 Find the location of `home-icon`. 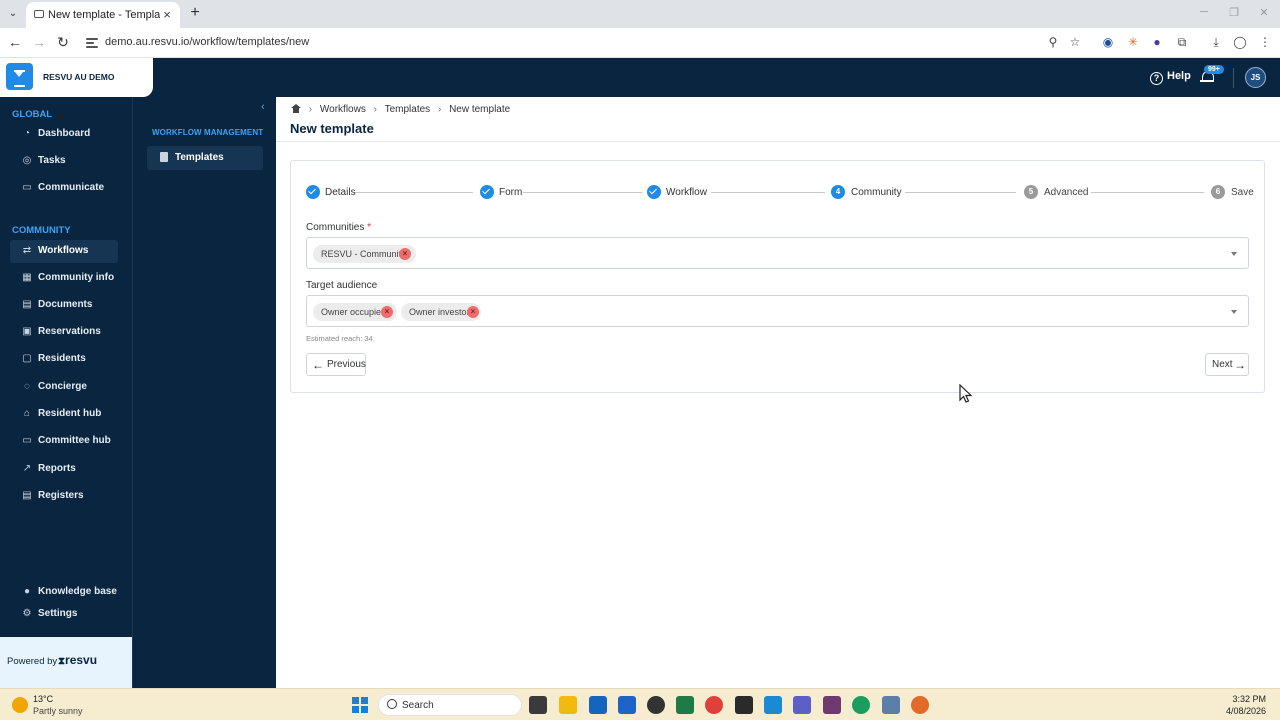

home-icon is located at coordinates (296, 108).